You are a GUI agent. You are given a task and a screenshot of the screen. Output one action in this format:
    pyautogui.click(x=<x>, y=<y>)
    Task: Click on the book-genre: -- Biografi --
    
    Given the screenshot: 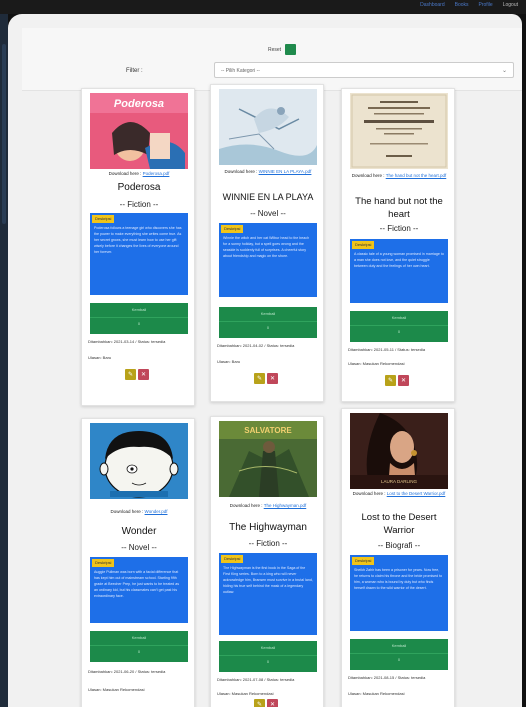 What is the action you would take?
    pyautogui.click(x=399, y=545)
    